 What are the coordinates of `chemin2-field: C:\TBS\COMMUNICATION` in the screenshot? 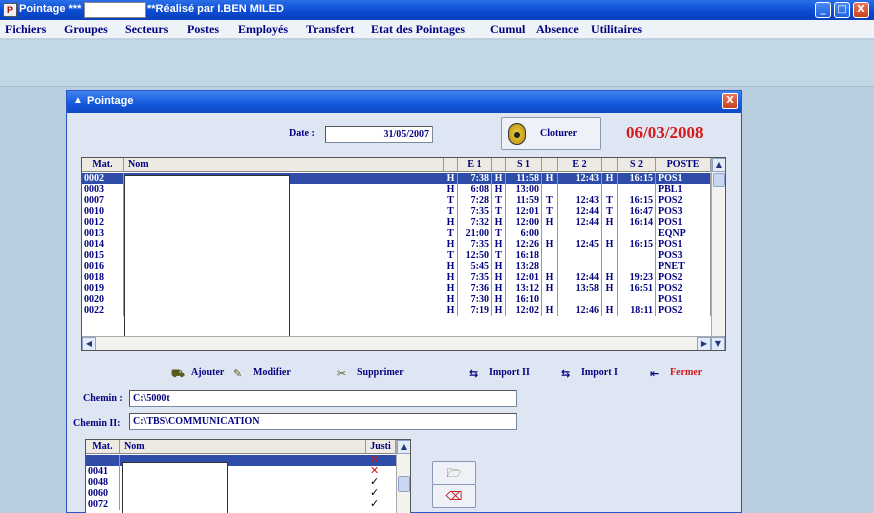 It's located at (323, 421).